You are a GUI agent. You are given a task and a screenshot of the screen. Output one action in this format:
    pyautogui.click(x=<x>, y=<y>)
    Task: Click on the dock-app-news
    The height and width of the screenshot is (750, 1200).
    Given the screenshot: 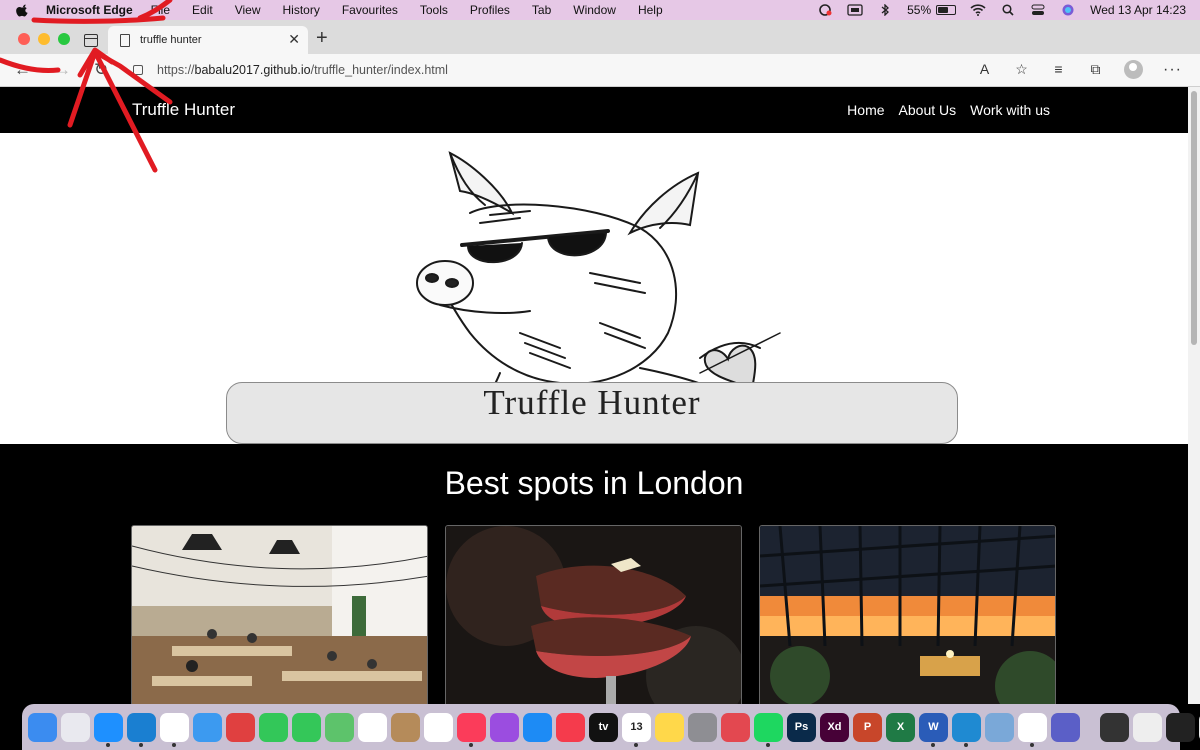 What is the action you would take?
    pyautogui.click(x=570, y=727)
    